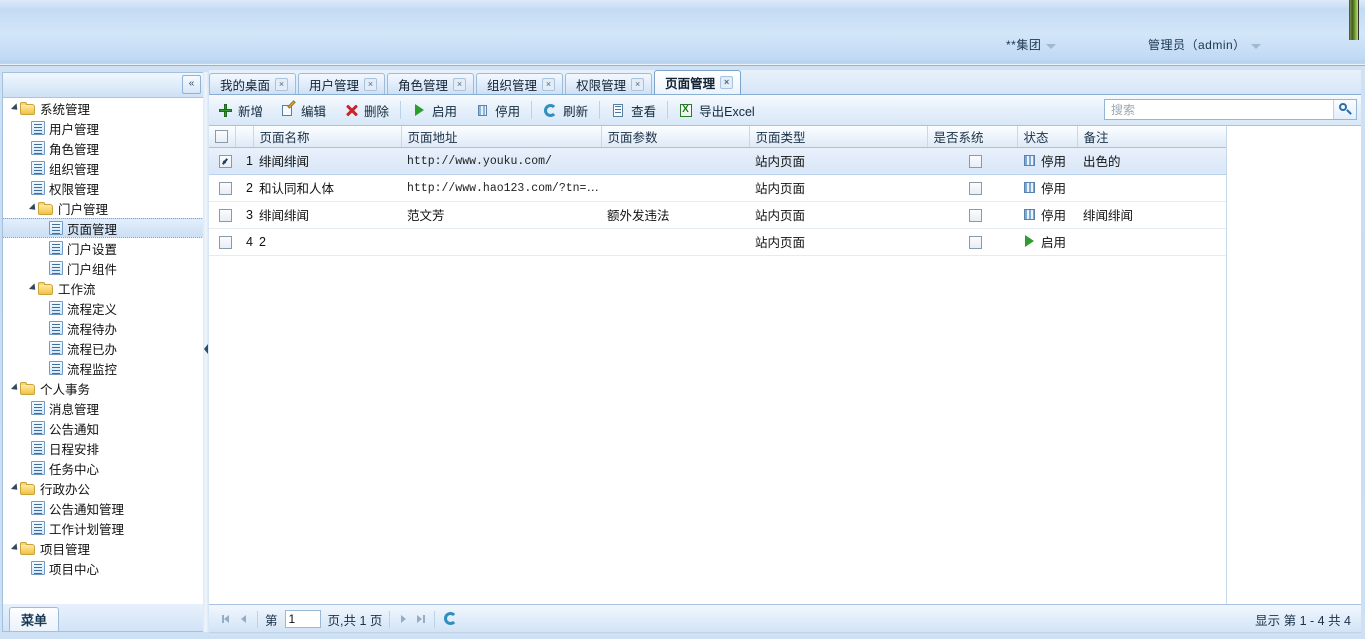 This screenshot has width=1365, height=639. Describe the element at coordinates (103, 128) in the screenshot. I see `sidebar-item-1: 用户管理` at that location.